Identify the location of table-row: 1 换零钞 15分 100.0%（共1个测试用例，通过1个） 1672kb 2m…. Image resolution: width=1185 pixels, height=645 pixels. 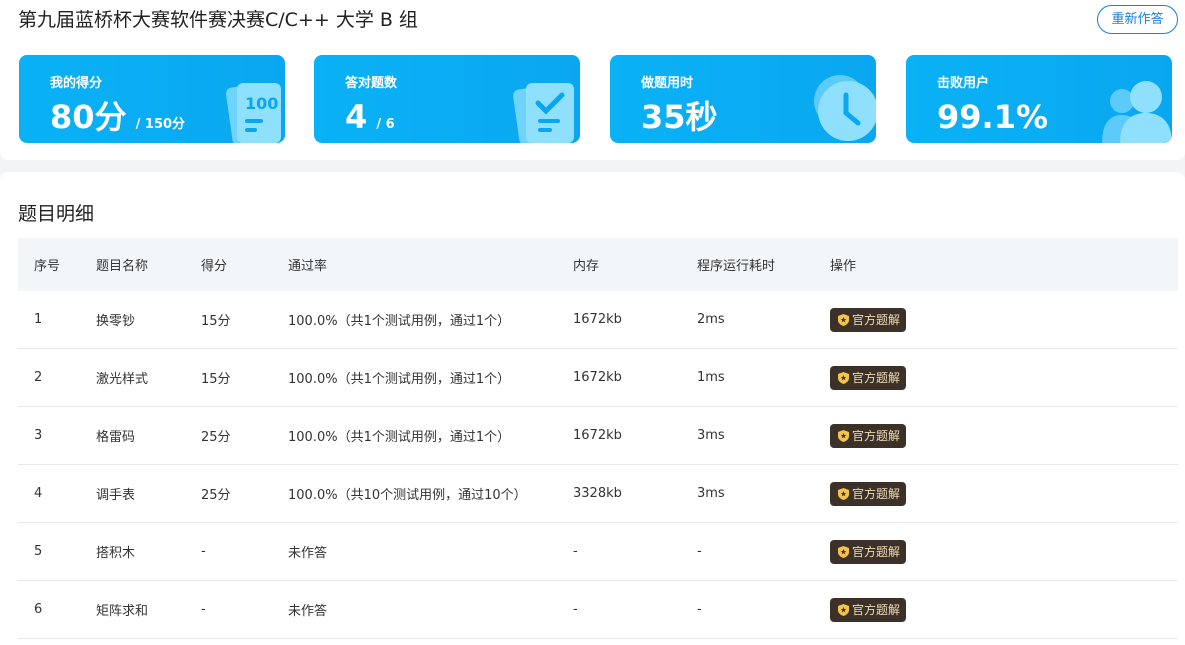
(598, 320).